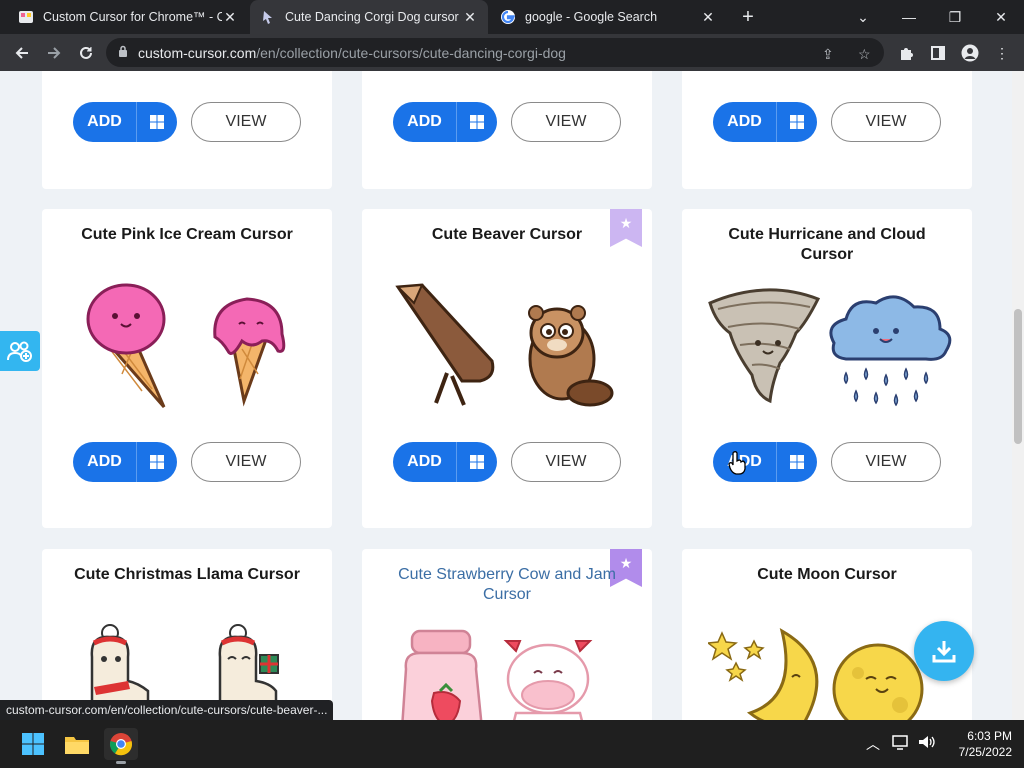 The height and width of the screenshot is (768, 1024). I want to click on volume-speaker-icon, so click(927, 743).